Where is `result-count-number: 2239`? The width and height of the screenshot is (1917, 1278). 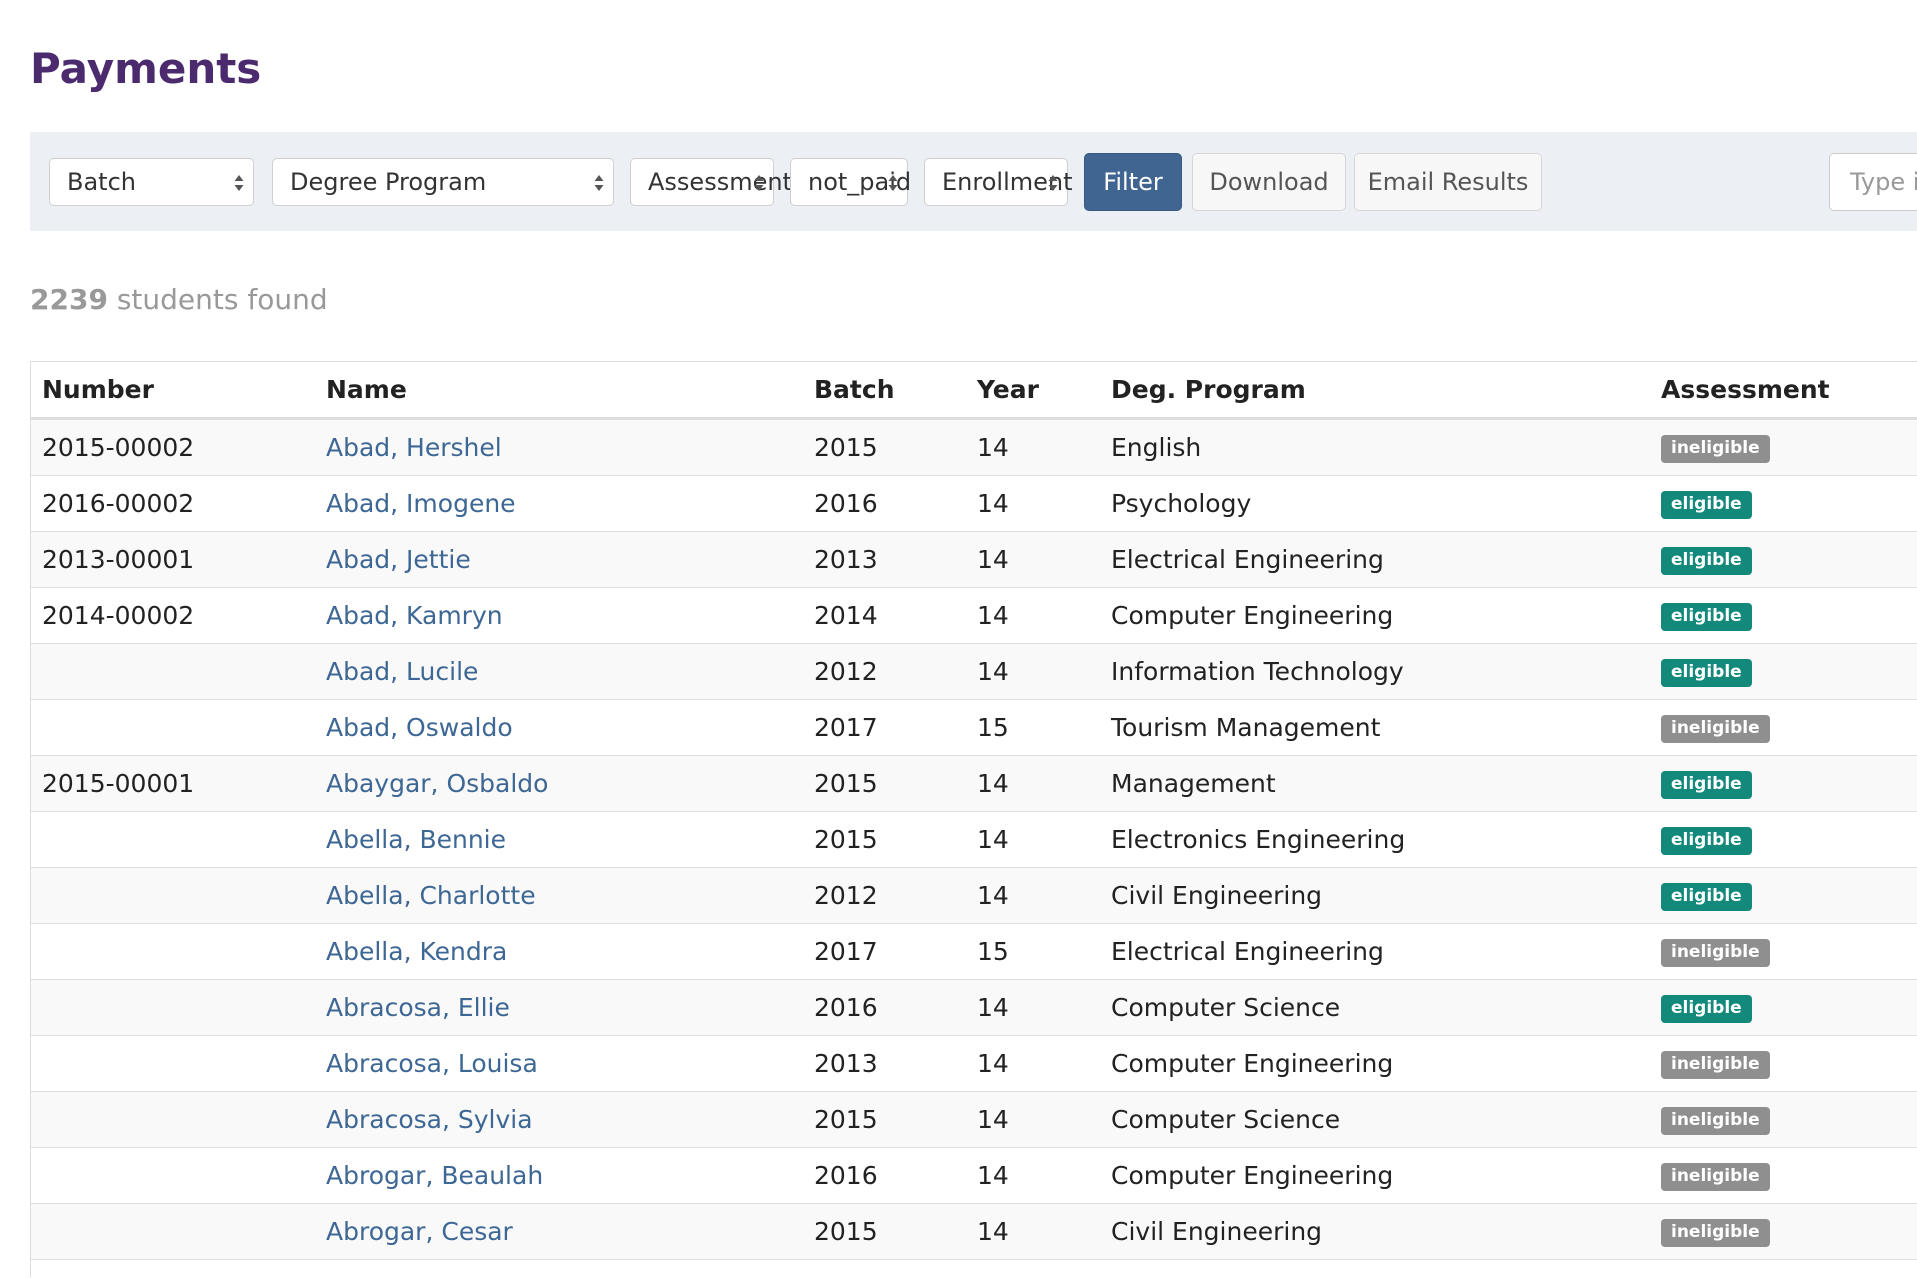
result-count-number: 2239 is located at coordinates (69, 299).